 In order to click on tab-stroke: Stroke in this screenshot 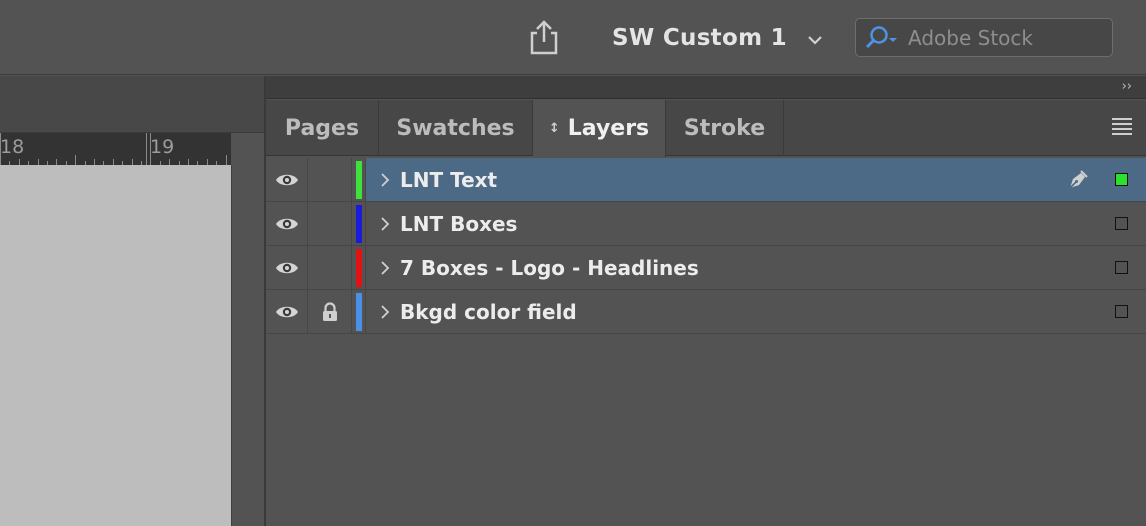, I will do `click(725, 128)`.